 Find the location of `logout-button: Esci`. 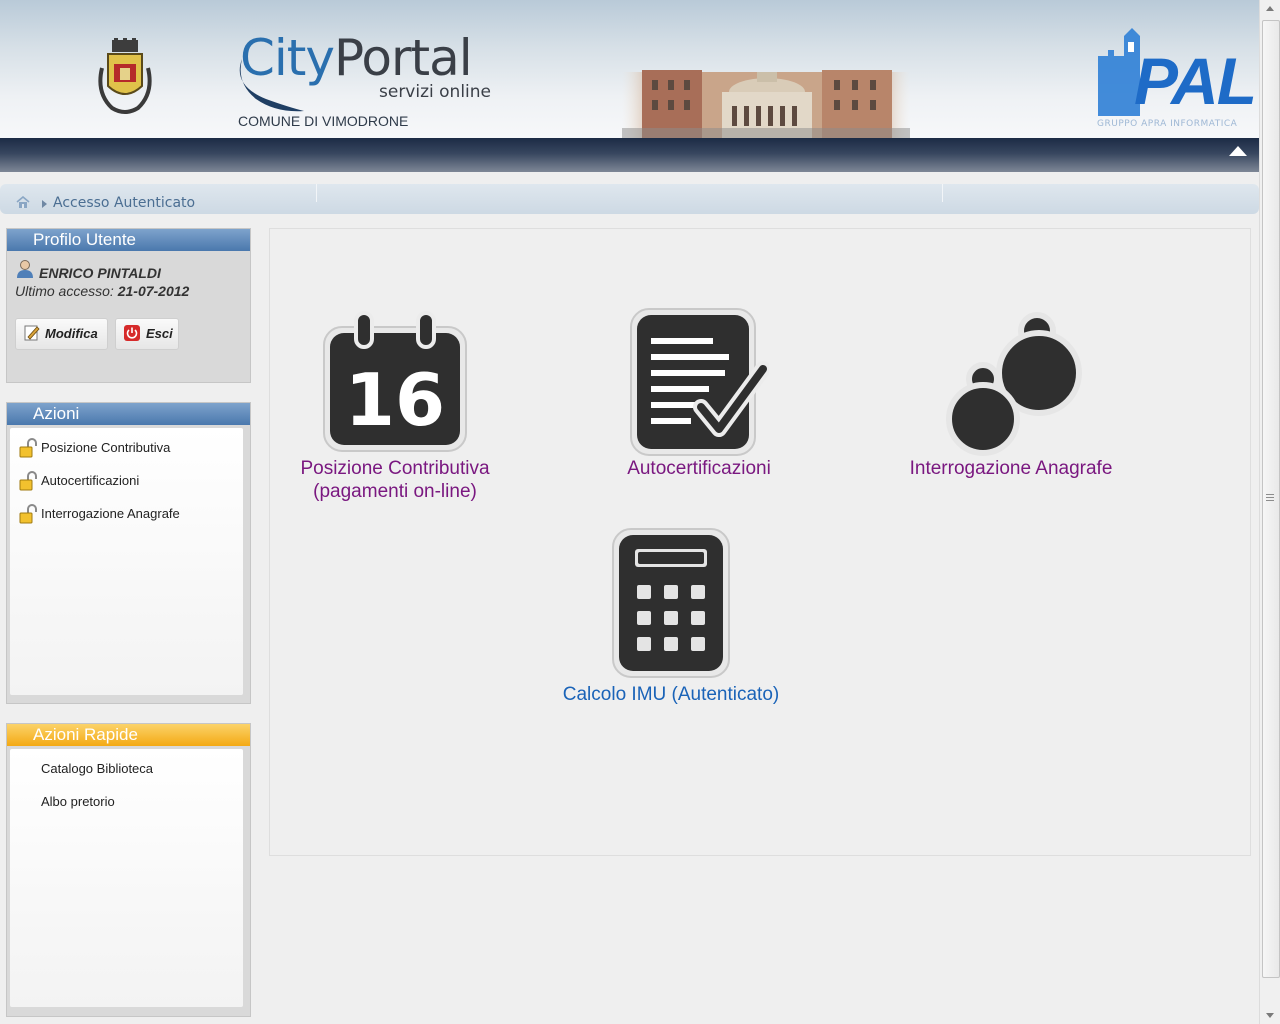

logout-button: Esci is located at coordinates (147, 334).